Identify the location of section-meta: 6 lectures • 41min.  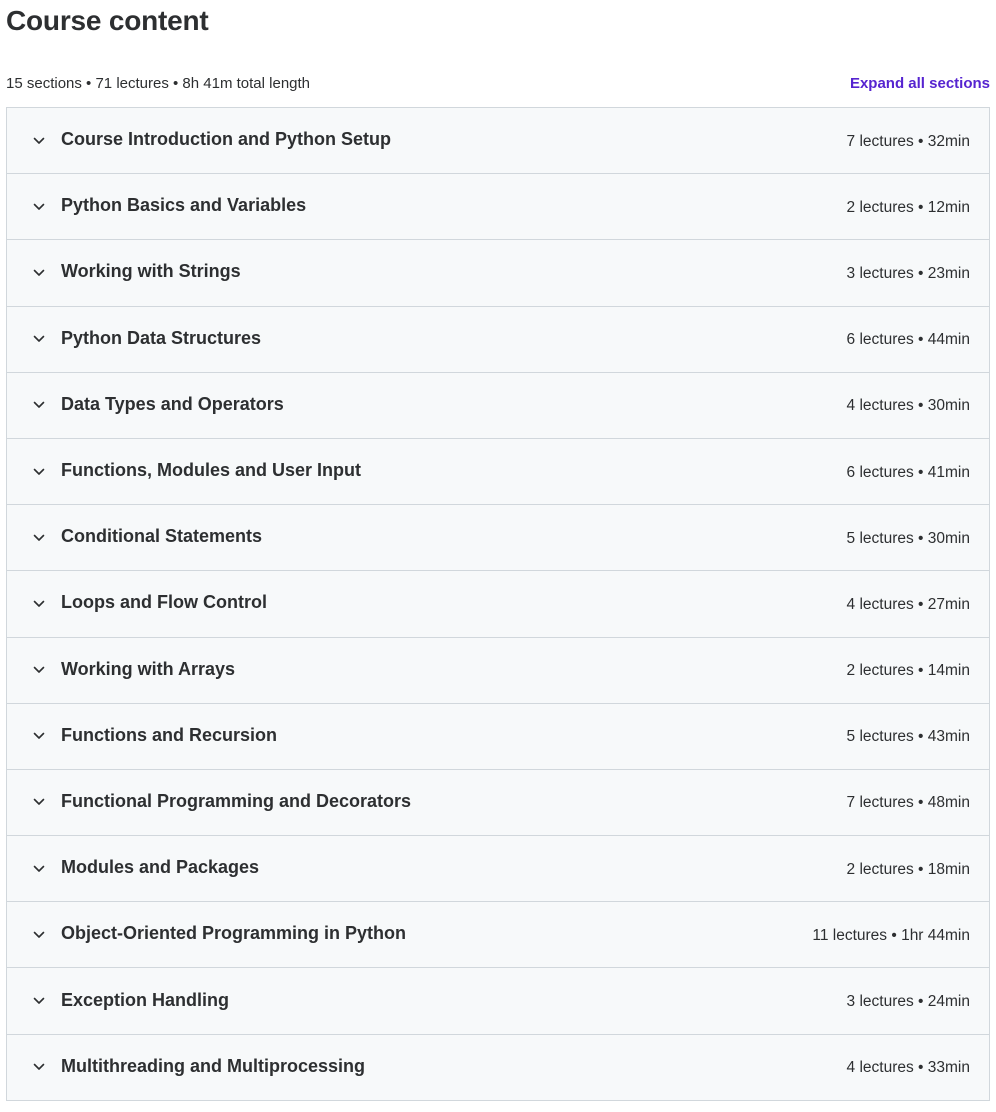
(908, 472).